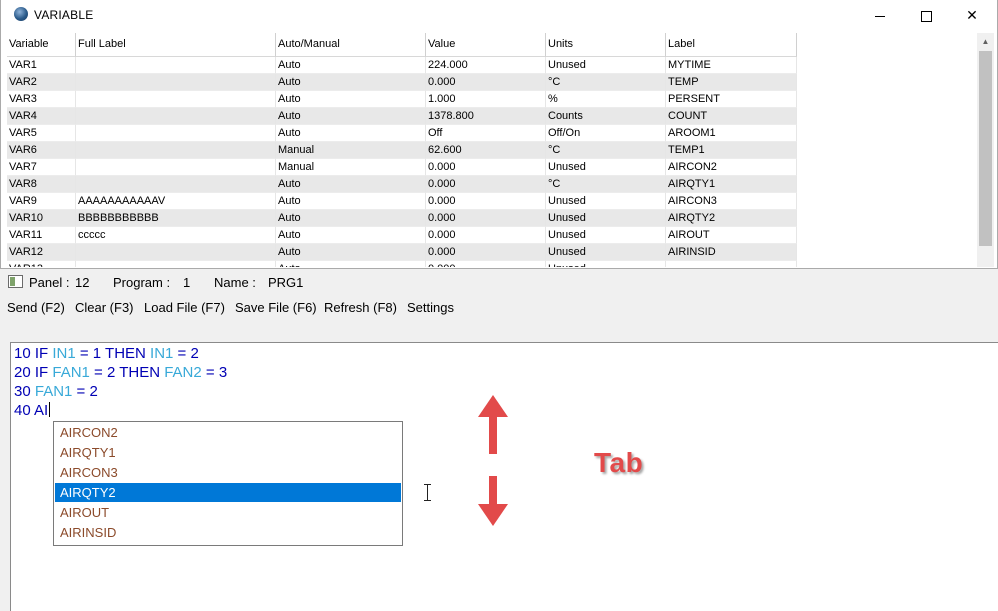 The width and height of the screenshot is (998, 611). I want to click on table-row: VAR3 Auto 1.000% PERSENT, so click(491, 99).